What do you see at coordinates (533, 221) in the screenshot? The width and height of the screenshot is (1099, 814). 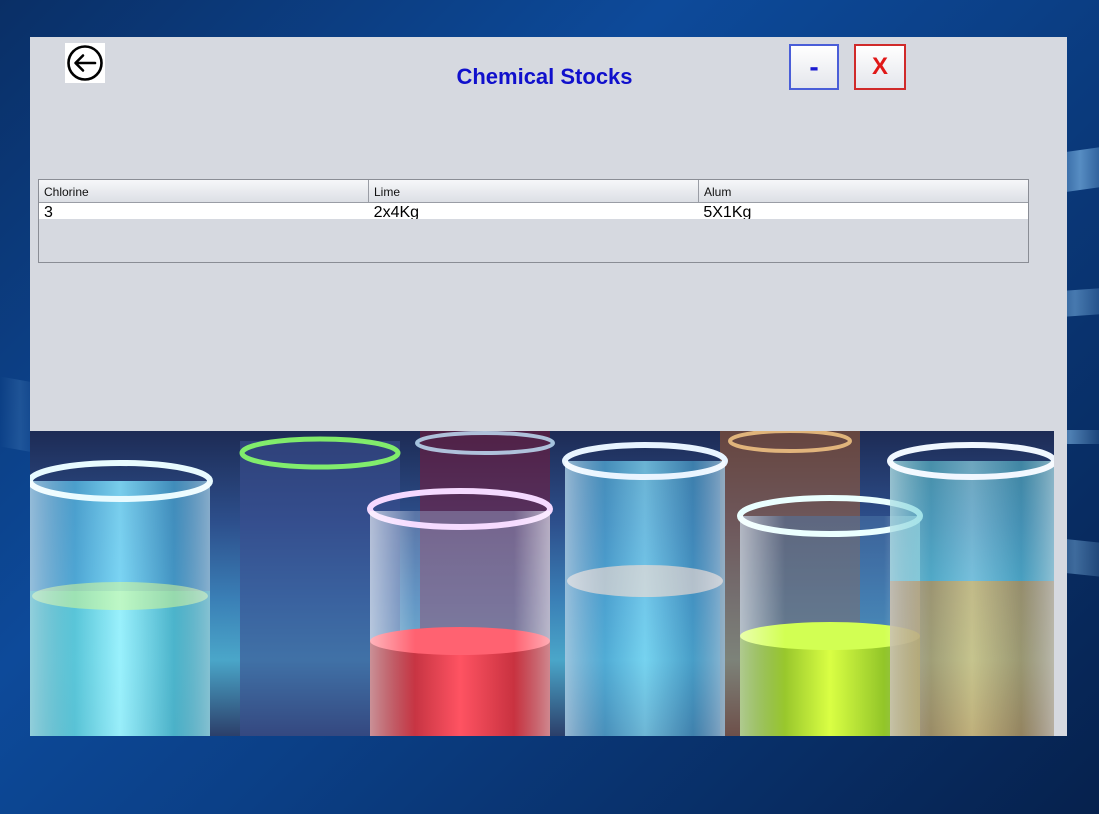 I see `stock-table: Chlorine Lime Alum 3 2x4Kg 5X1Kg` at bounding box center [533, 221].